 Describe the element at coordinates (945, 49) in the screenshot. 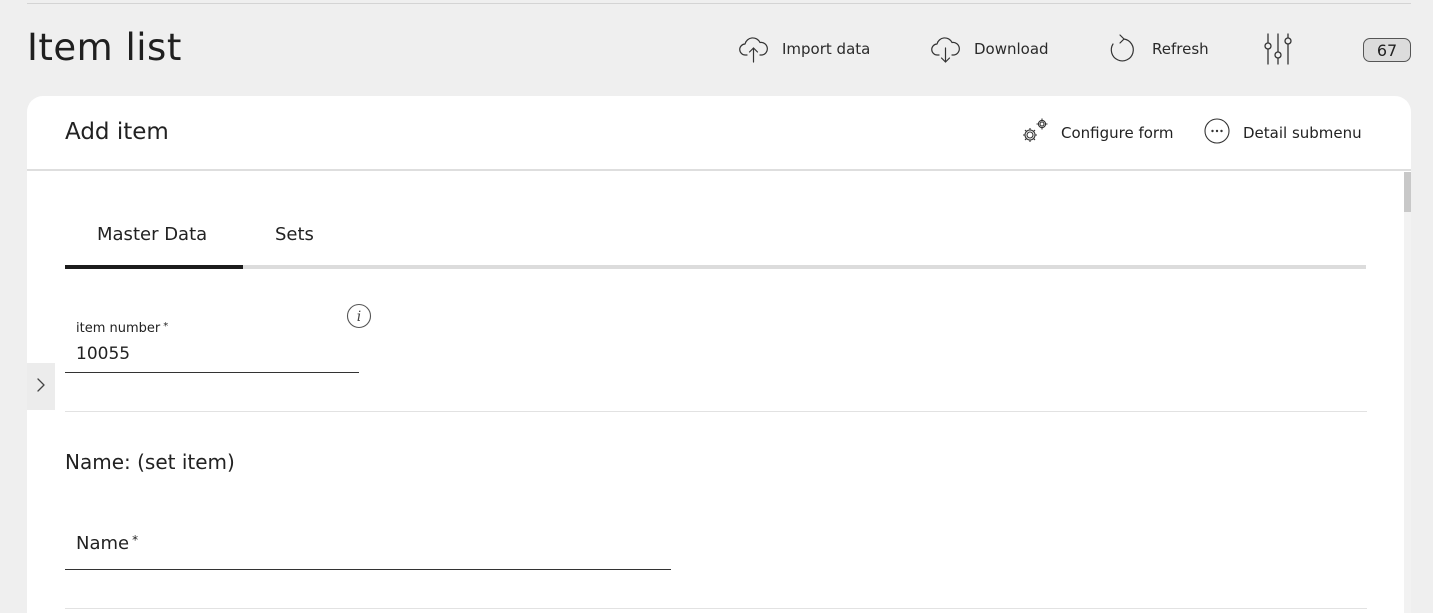

I see `cloud-download-icon` at that location.